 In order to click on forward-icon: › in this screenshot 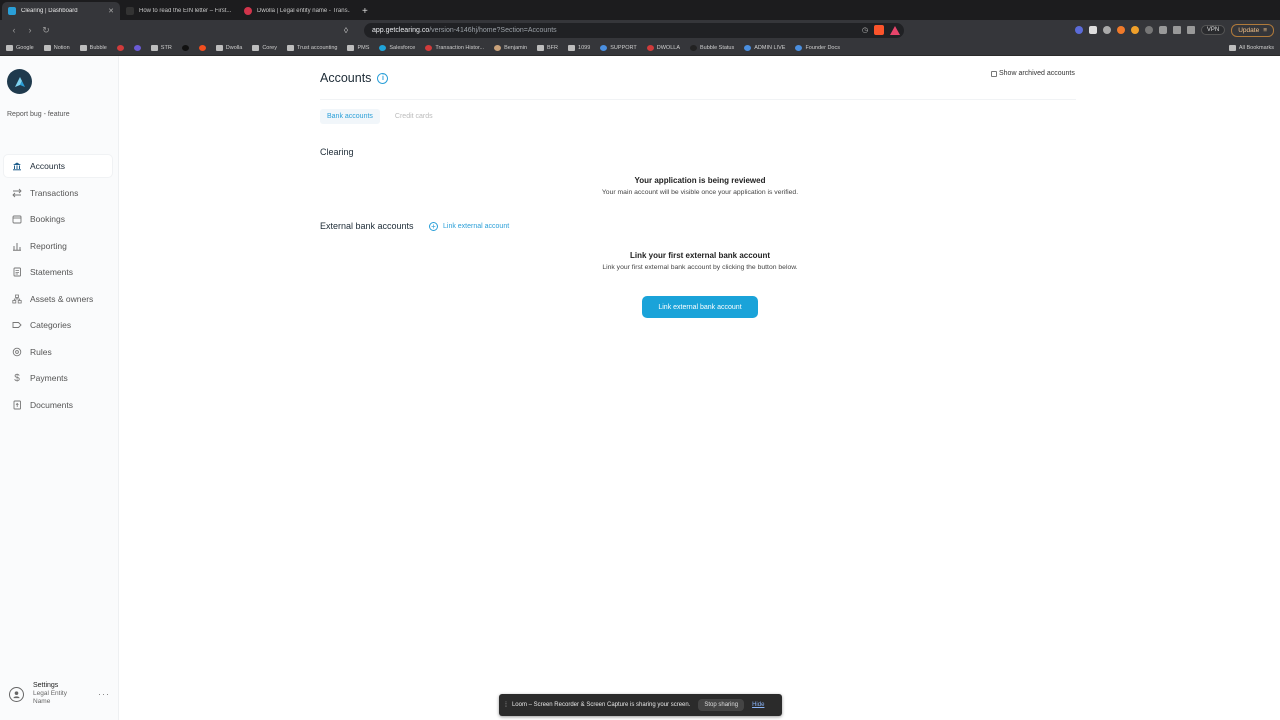, I will do `click(30, 30)`.